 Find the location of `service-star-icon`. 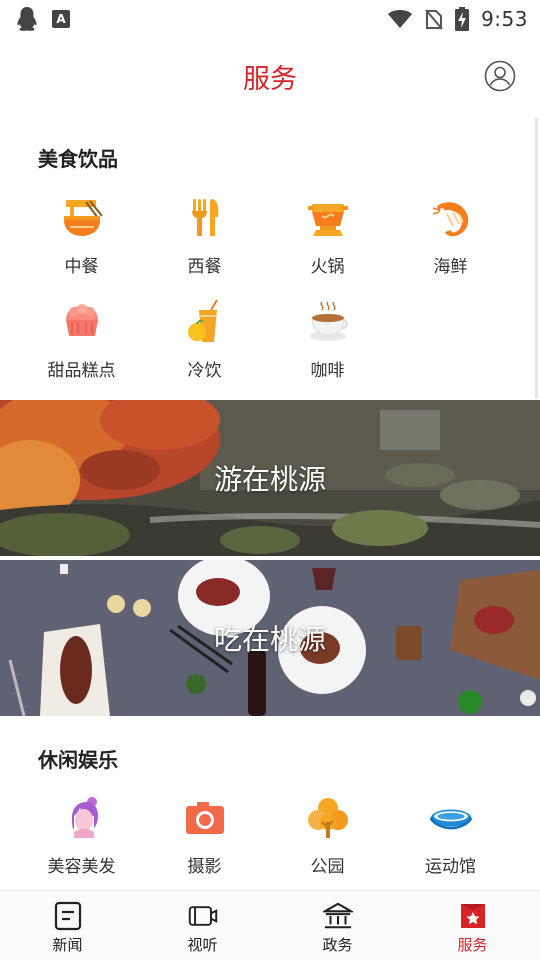

service-star-icon is located at coordinates (472, 916).